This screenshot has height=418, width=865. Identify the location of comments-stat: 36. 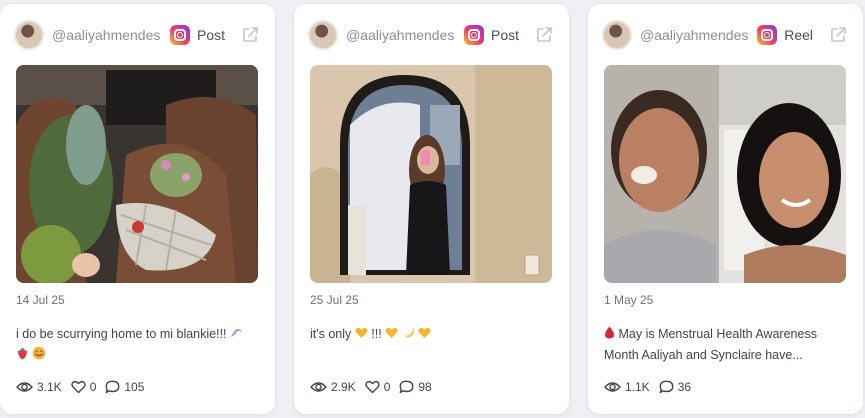
(675, 387).